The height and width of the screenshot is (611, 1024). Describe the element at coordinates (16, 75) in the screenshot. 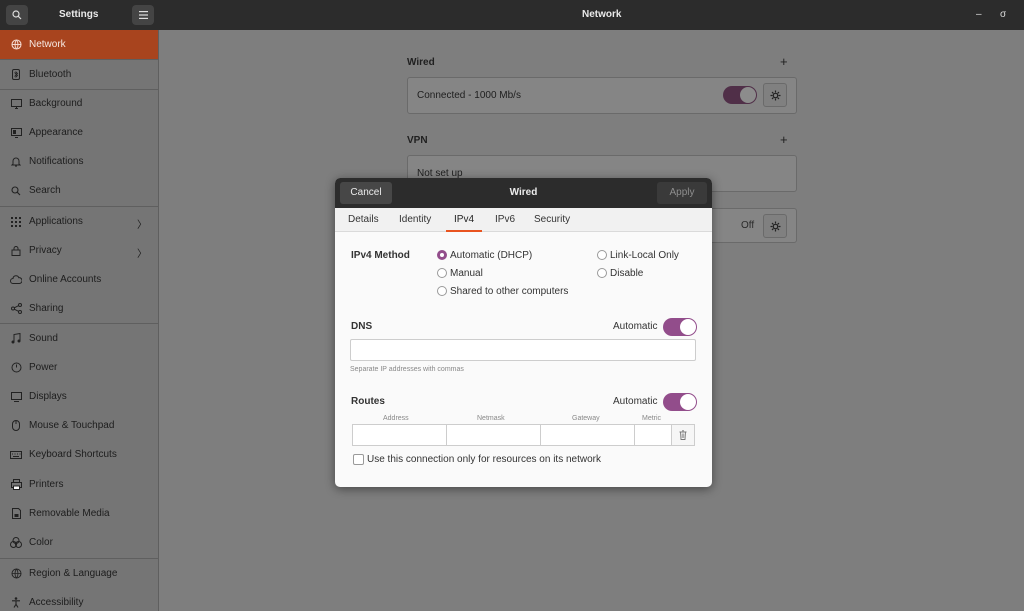

I see `bluetooth-icon` at that location.